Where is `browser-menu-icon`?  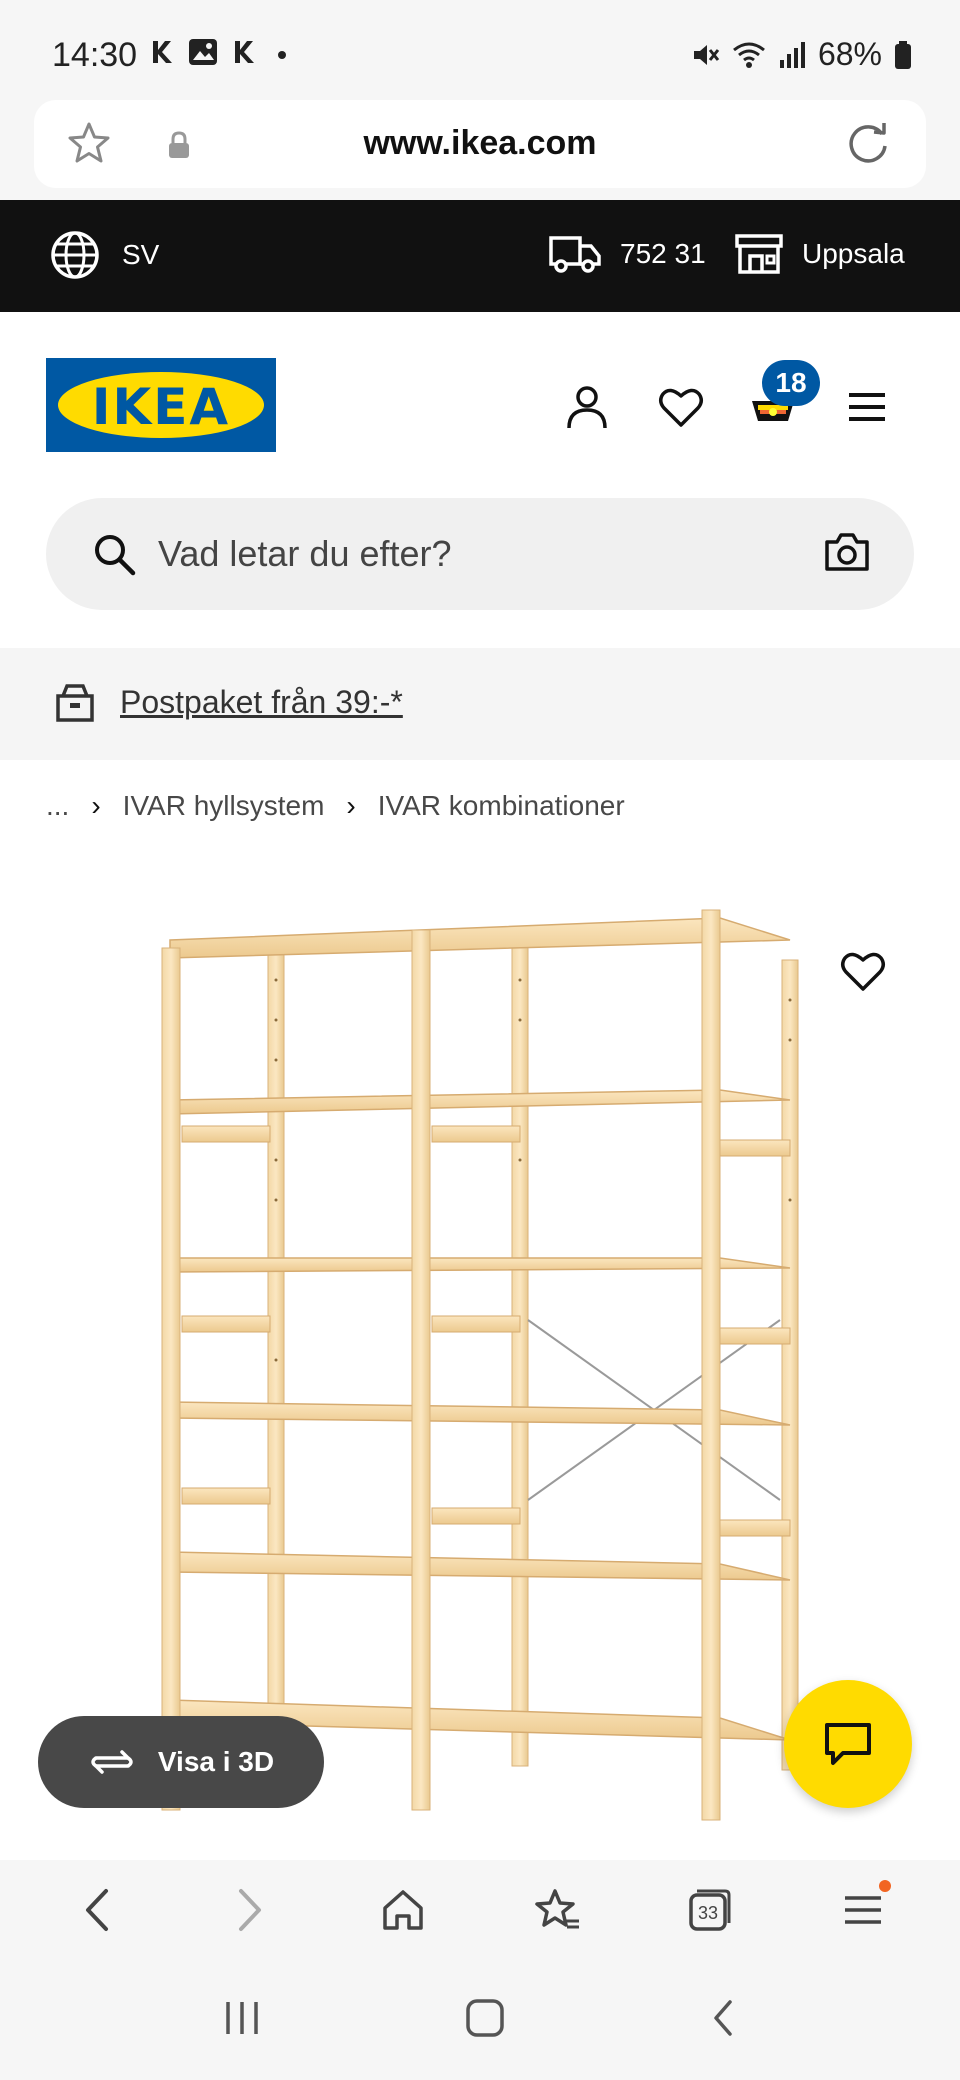 browser-menu-icon is located at coordinates (863, 1910).